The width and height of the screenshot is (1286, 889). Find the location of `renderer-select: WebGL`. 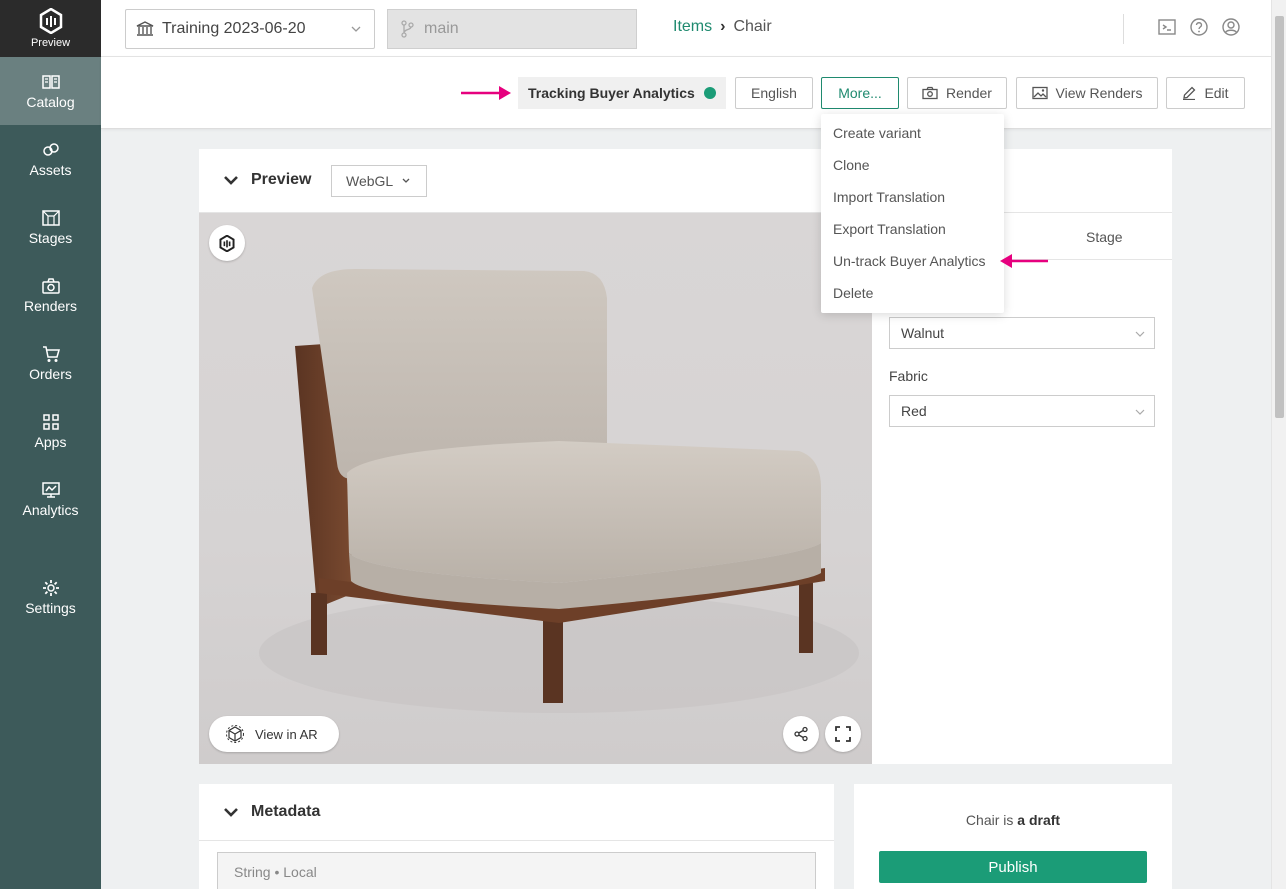

renderer-select: WebGL is located at coordinates (379, 181).